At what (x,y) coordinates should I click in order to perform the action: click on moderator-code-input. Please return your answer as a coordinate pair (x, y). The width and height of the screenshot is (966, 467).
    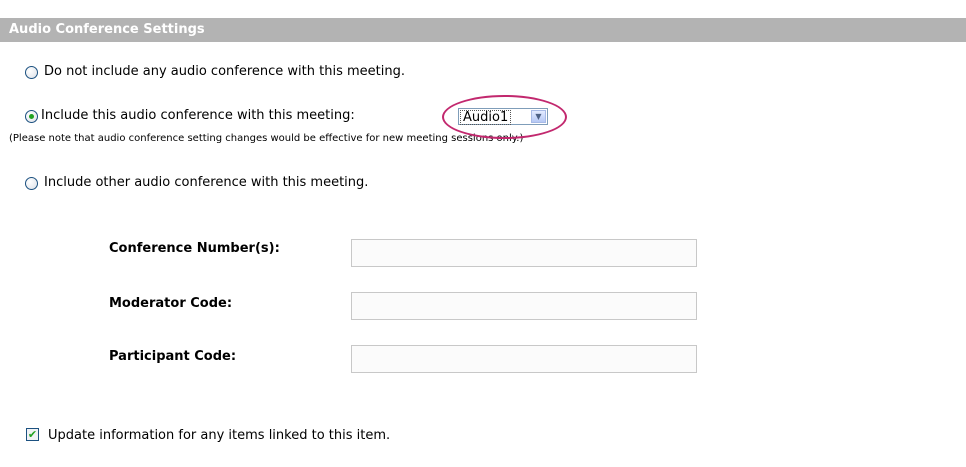
    Looking at the image, I should click on (524, 306).